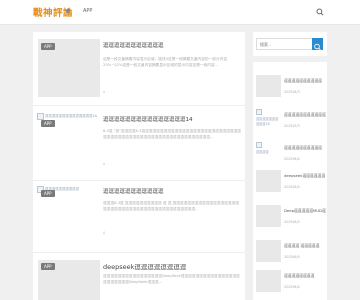 The width and height of the screenshot is (360, 300). I want to click on nav-item-app: APP, so click(87, 11).